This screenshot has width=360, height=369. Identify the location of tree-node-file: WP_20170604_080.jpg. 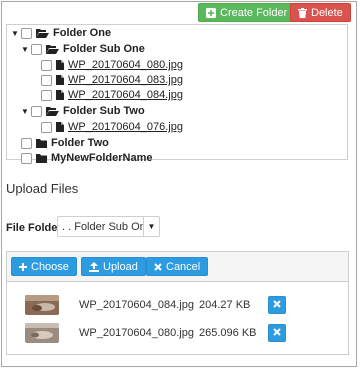
(112, 65).